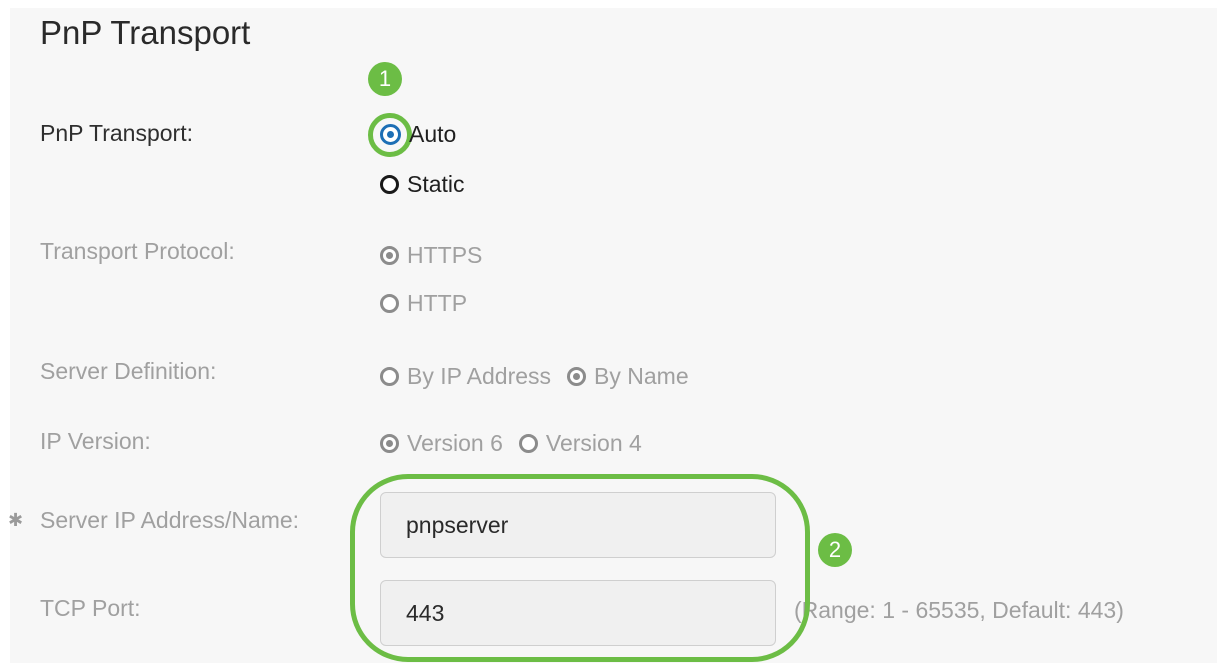  I want to click on ip-version-6-label: Version 6, so click(455, 442).